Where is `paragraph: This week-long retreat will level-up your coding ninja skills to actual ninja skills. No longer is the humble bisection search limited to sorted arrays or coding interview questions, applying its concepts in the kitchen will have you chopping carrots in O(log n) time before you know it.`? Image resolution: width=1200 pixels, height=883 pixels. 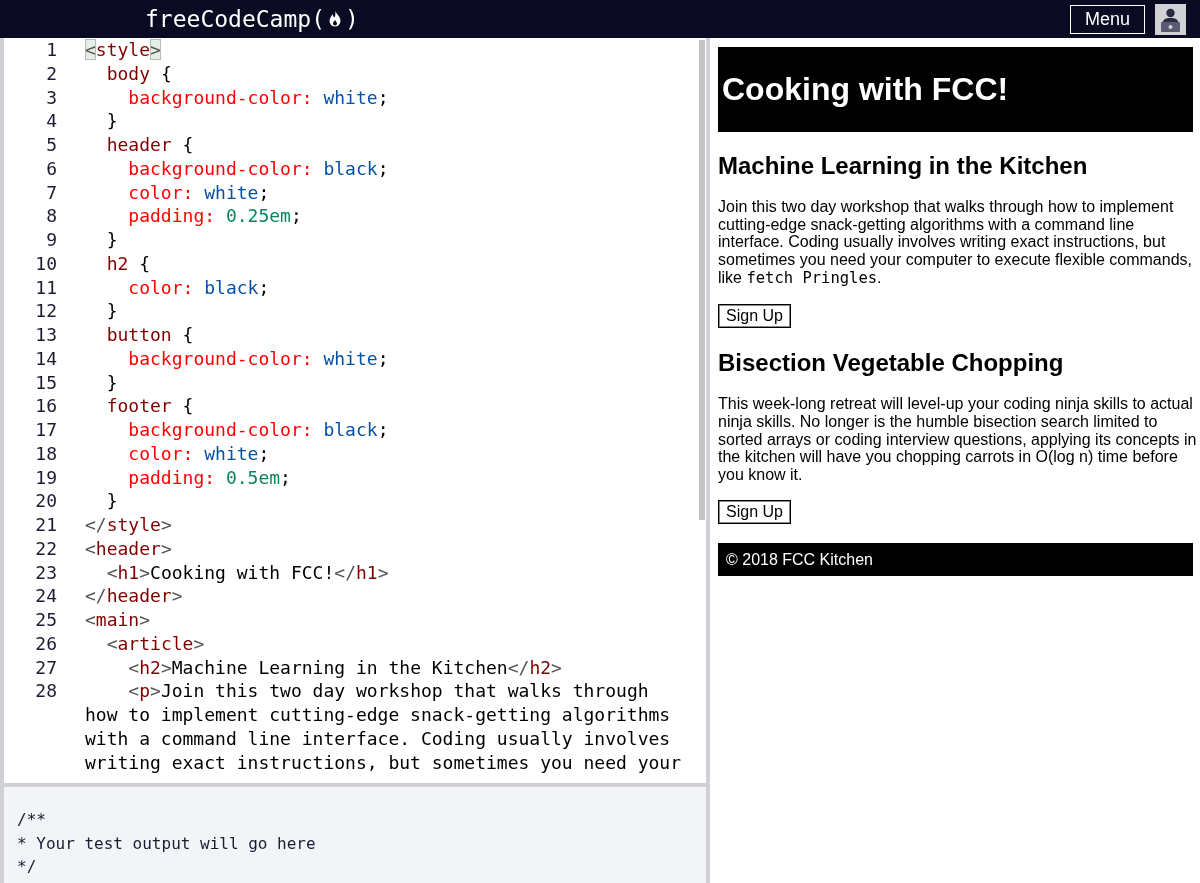
paragraph: This week-long retreat will level-up your coding ninja skills to actual ninja skills. No longer is the humble bisection search limited to sorted arrays or coding interview questions, applying its concepts in the kitchen will have you chopping carrots in O(log n) time before you know it. is located at coordinates (958, 439).